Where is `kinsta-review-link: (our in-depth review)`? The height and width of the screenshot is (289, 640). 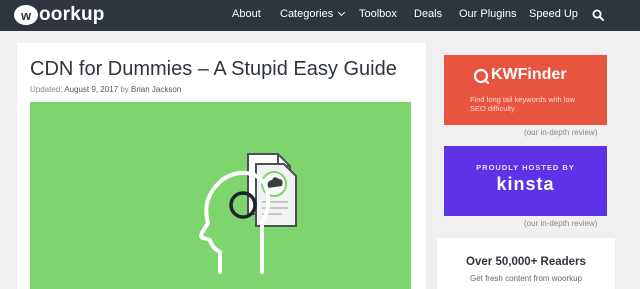 kinsta-review-link: (our in-depth review) is located at coordinates (560, 223).